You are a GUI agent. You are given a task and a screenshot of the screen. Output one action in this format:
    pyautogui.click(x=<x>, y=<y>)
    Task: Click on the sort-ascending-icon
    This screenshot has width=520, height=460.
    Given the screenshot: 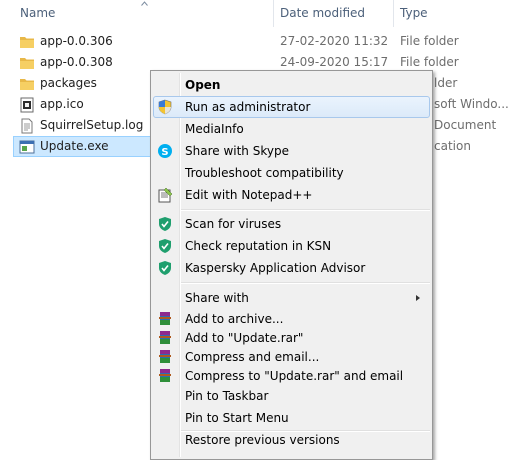 What is the action you would take?
    pyautogui.click(x=144, y=3)
    